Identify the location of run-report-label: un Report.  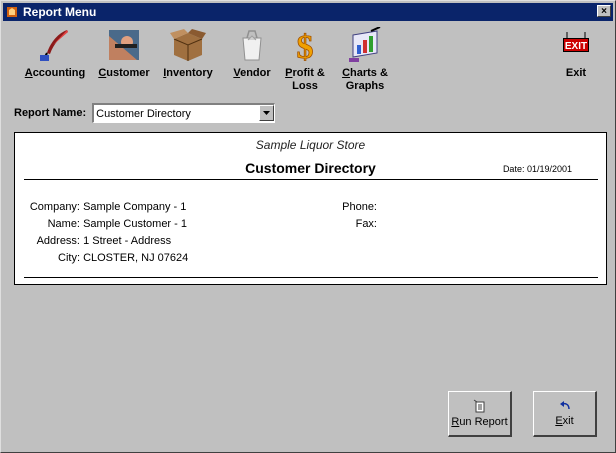
(483, 422).